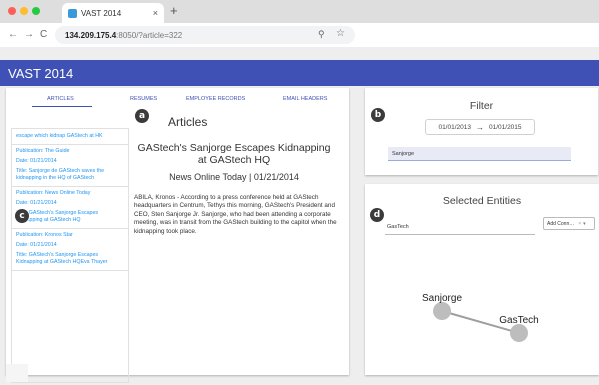 The width and height of the screenshot is (599, 385). What do you see at coordinates (149, 35) in the screenshot?
I see `url-path: :8050/?article=322` at bounding box center [149, 35].